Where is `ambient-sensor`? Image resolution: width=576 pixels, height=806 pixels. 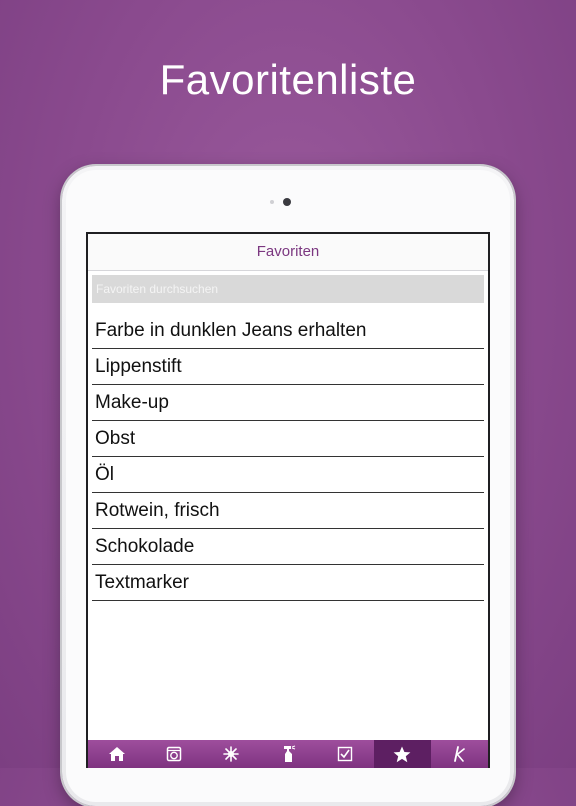
ambient-sensor is located at coordinates (272, 202).